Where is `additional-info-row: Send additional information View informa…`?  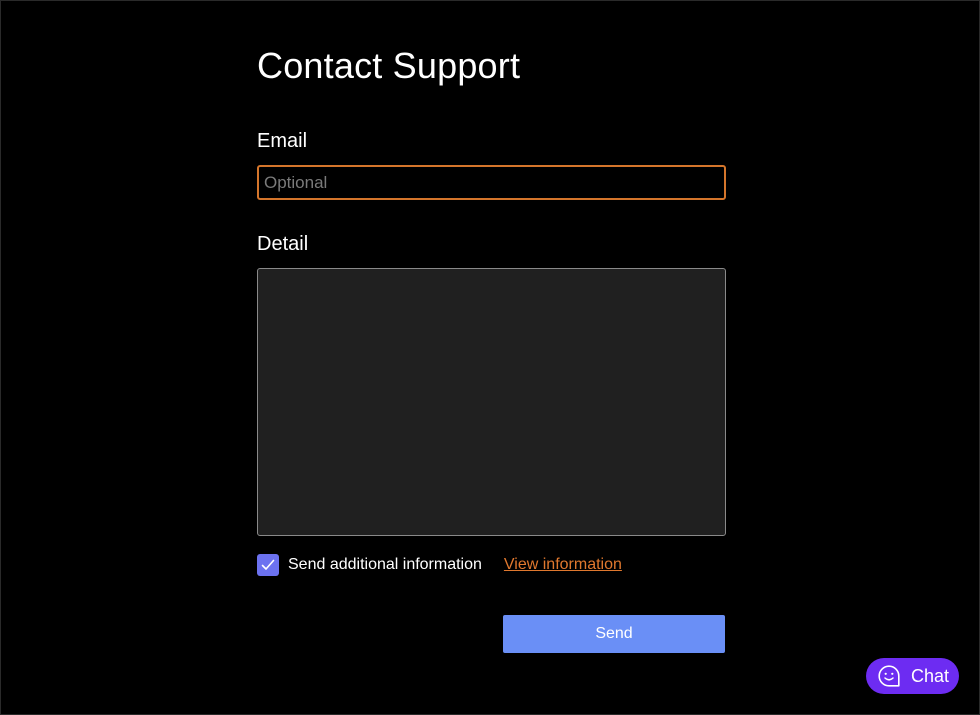 additional-info-row: Send additional information View informa… is located at coordinates (439, 565).